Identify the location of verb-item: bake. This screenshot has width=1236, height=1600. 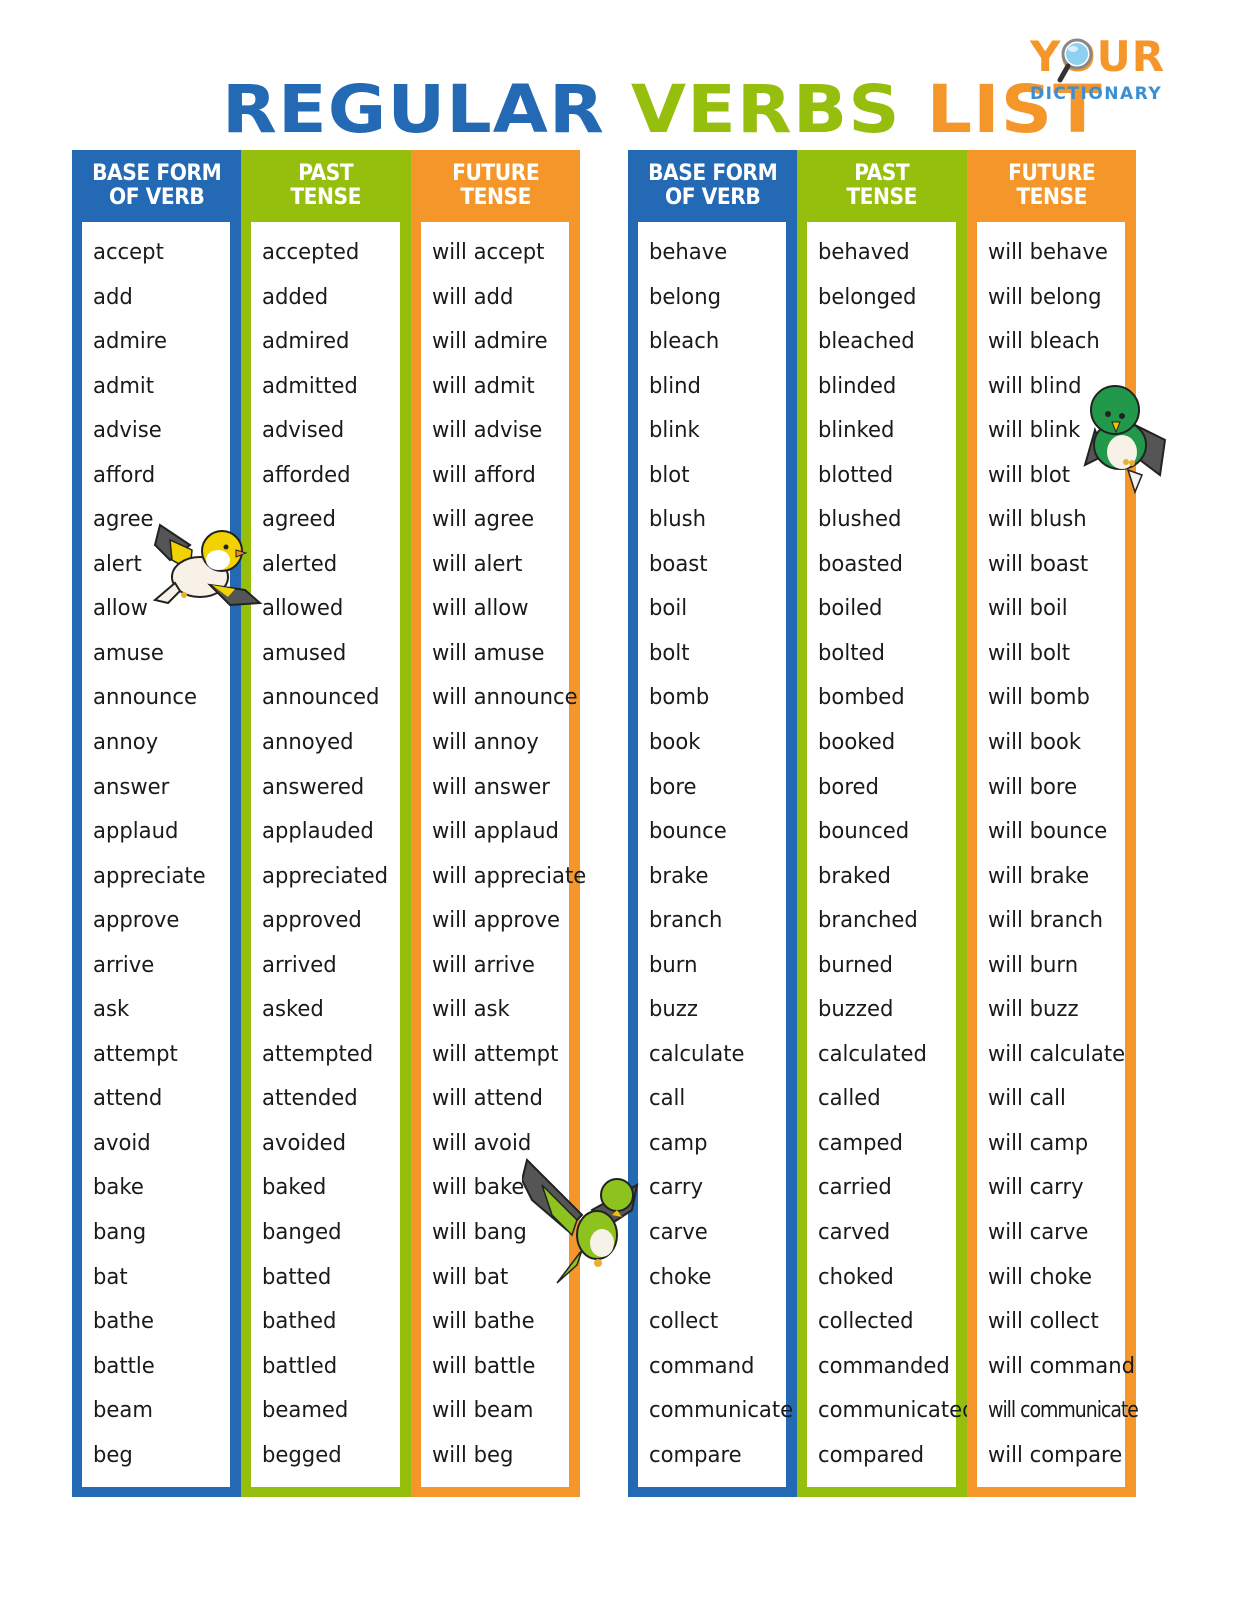
(118, 1188).